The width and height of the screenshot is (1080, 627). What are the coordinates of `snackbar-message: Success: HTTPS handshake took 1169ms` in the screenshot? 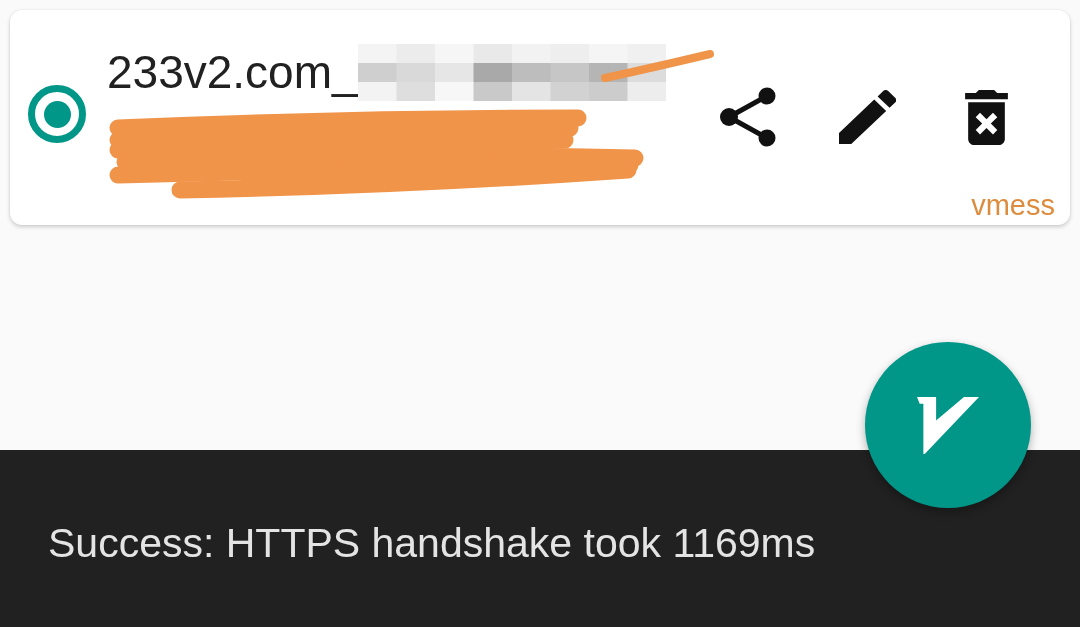 It's located at (432, 543).